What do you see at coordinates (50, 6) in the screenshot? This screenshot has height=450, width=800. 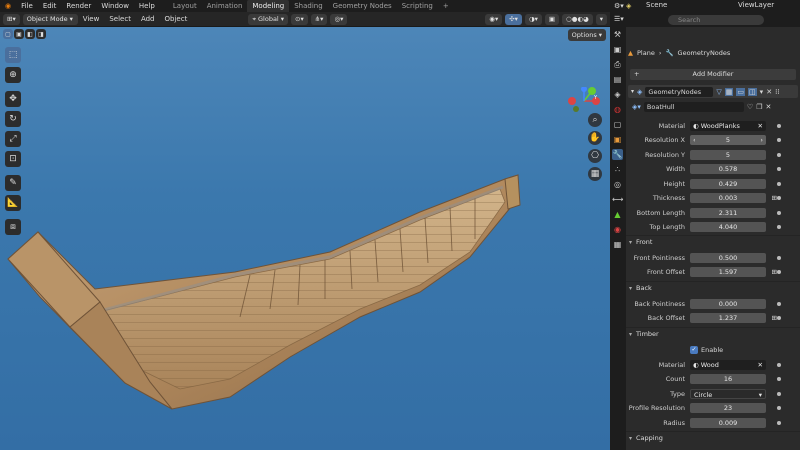 I see `menu-edit: Edit` at bounding box center [50, 6].